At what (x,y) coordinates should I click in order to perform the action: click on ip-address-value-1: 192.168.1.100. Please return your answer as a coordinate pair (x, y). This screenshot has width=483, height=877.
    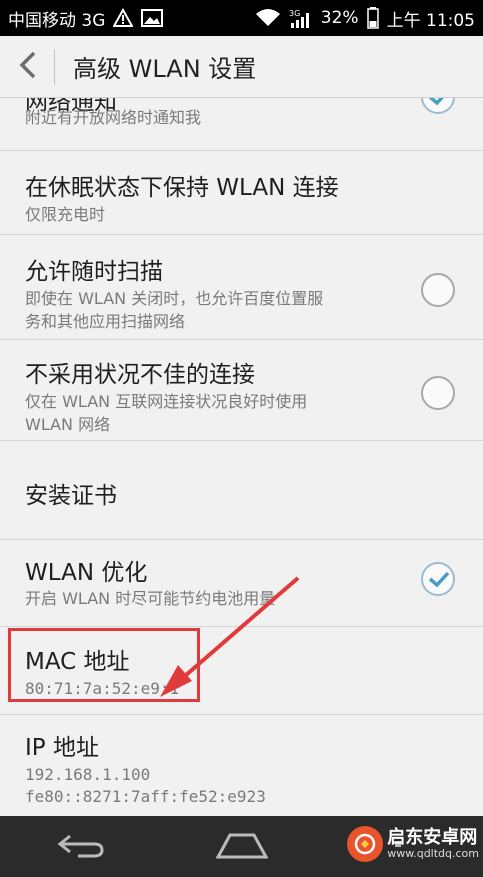
    Looking at the image, I should click on (88, 774).